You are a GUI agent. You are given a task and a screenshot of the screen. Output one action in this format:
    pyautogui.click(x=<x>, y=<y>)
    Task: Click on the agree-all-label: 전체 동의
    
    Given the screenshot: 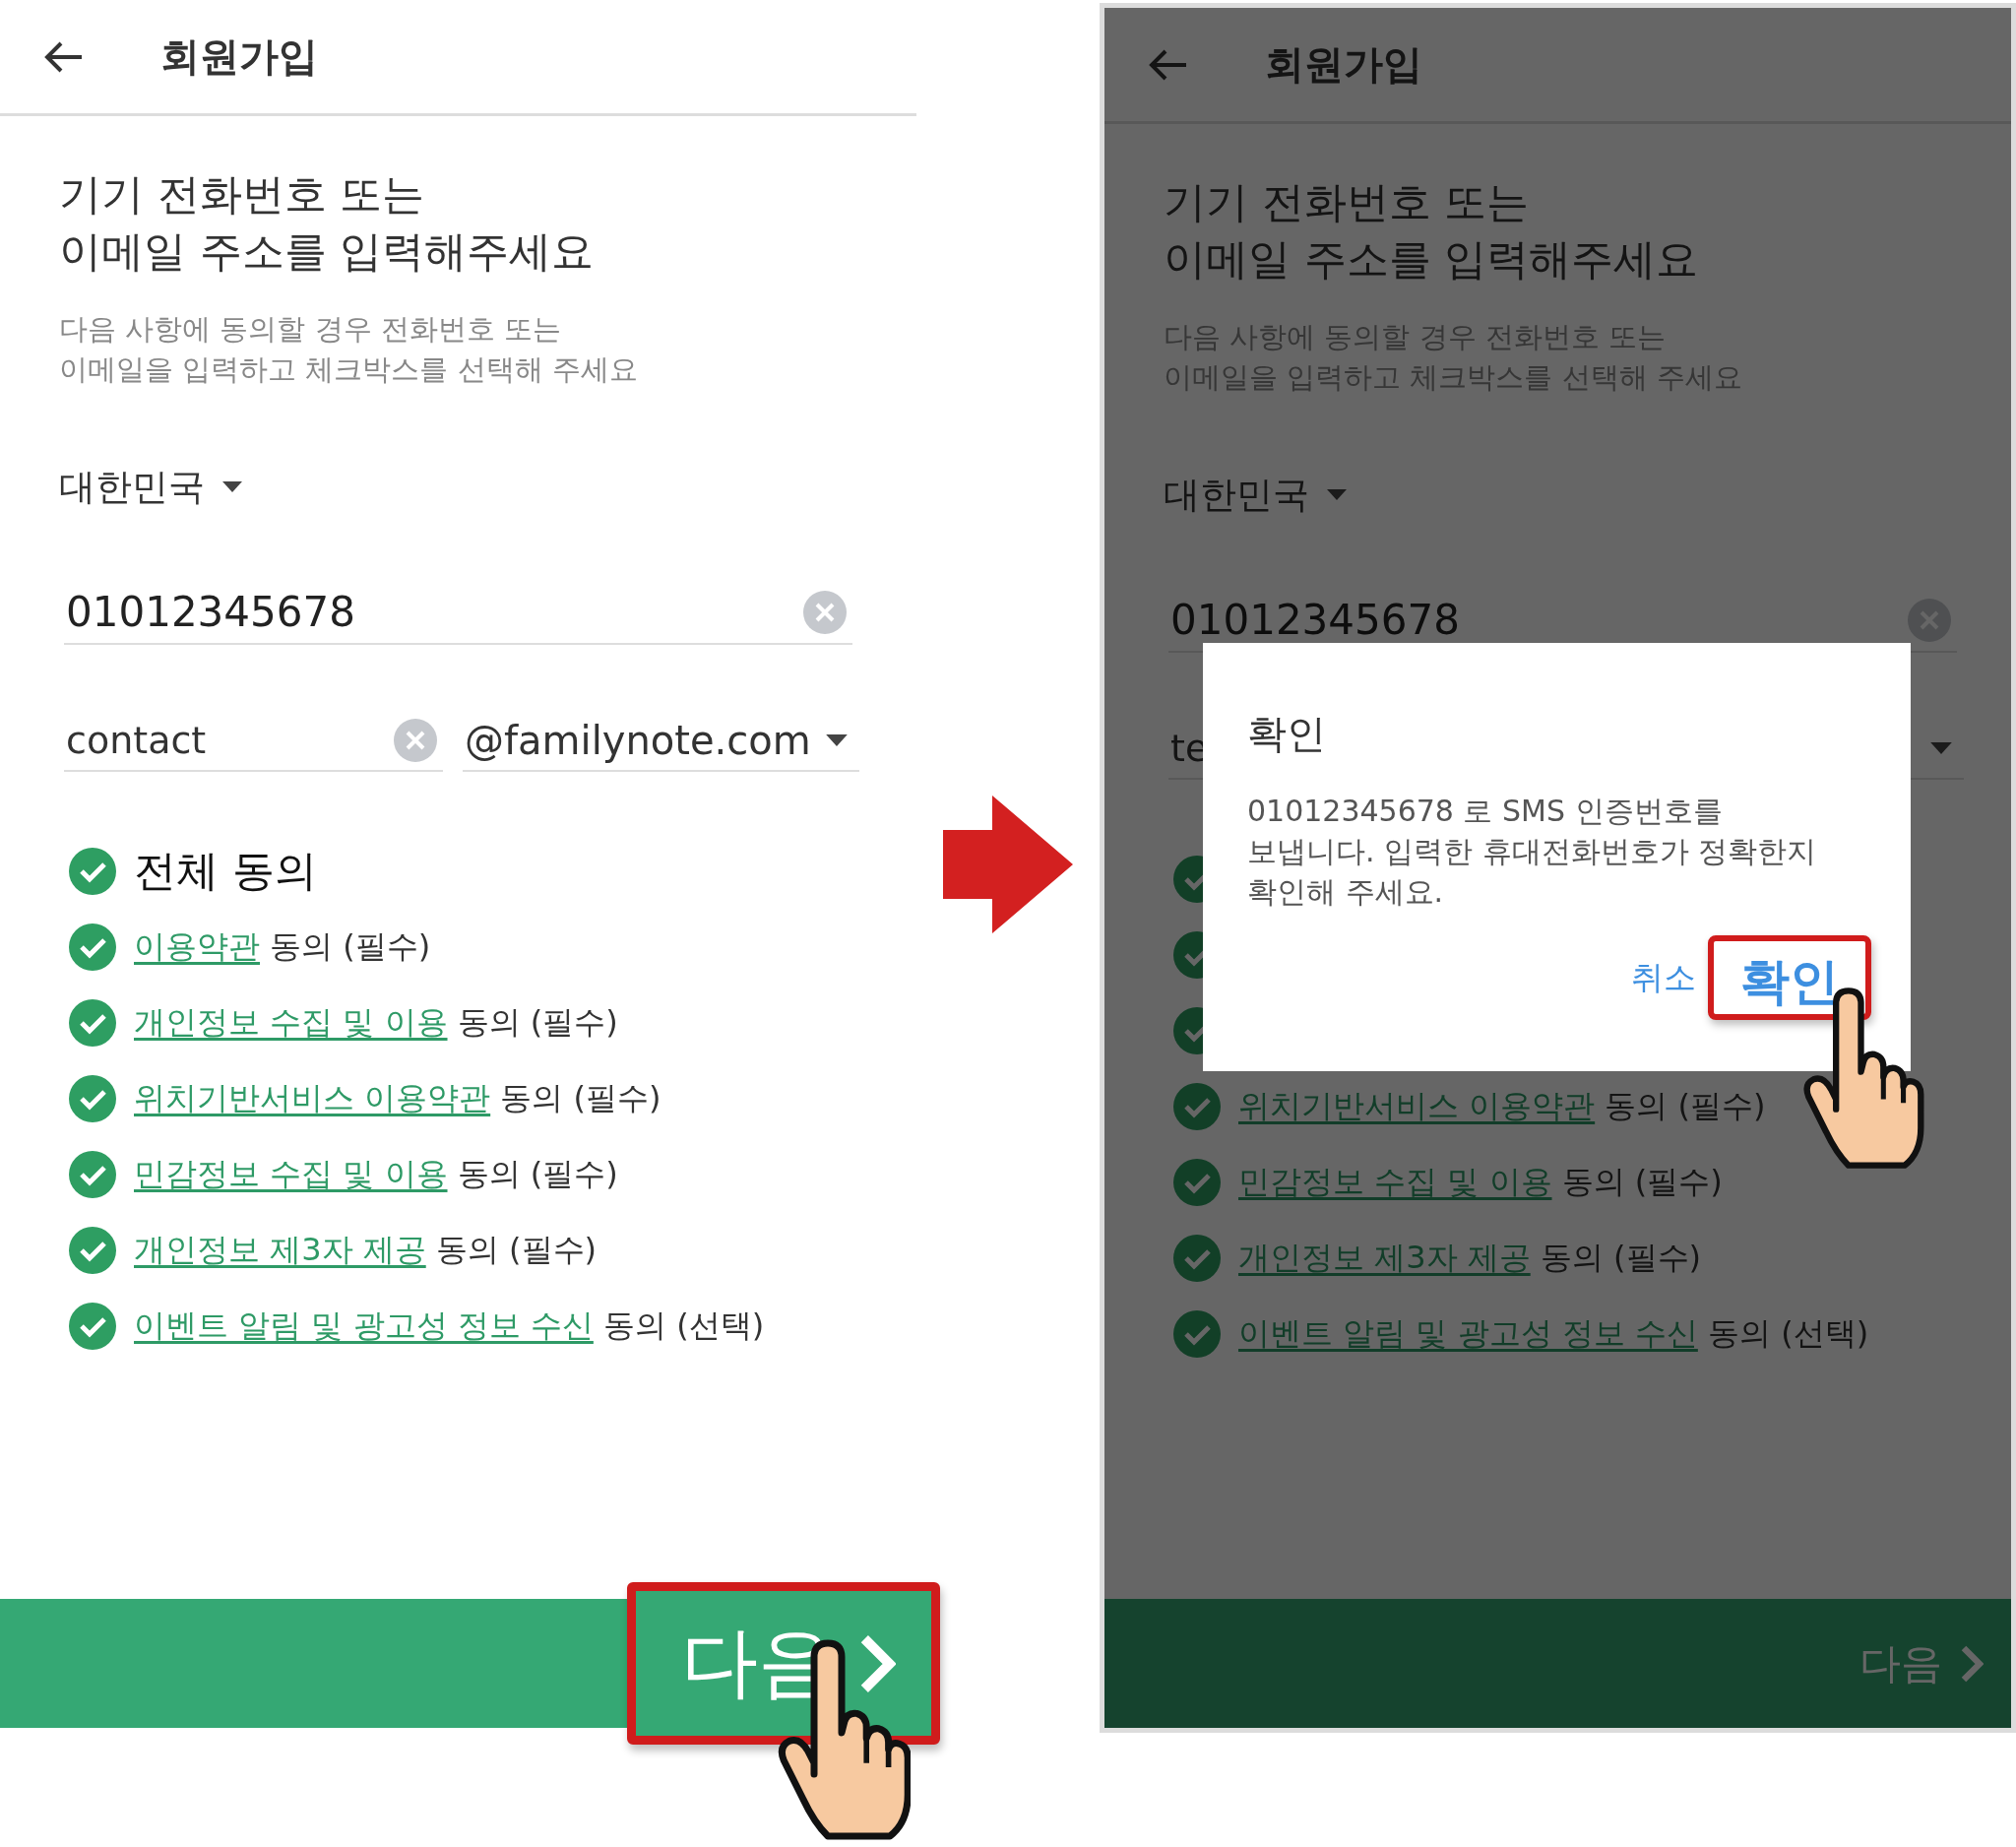 What is the action you would take?
    pyautogui.click(x=225, y=870)
    